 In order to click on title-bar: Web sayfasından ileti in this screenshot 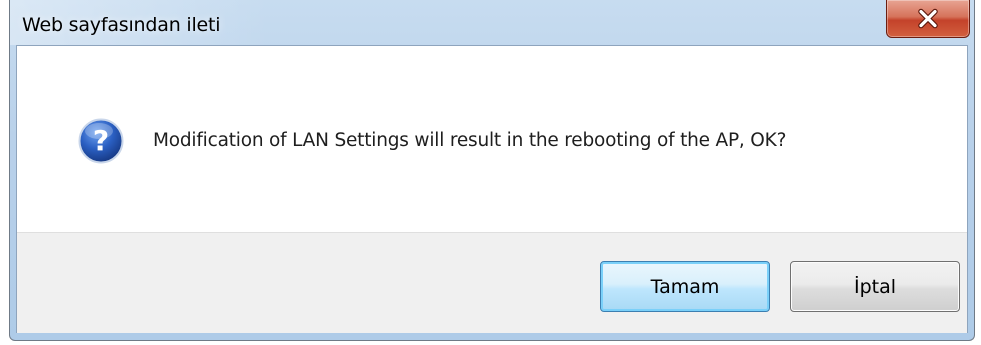, I will do `click(492, 22)`.